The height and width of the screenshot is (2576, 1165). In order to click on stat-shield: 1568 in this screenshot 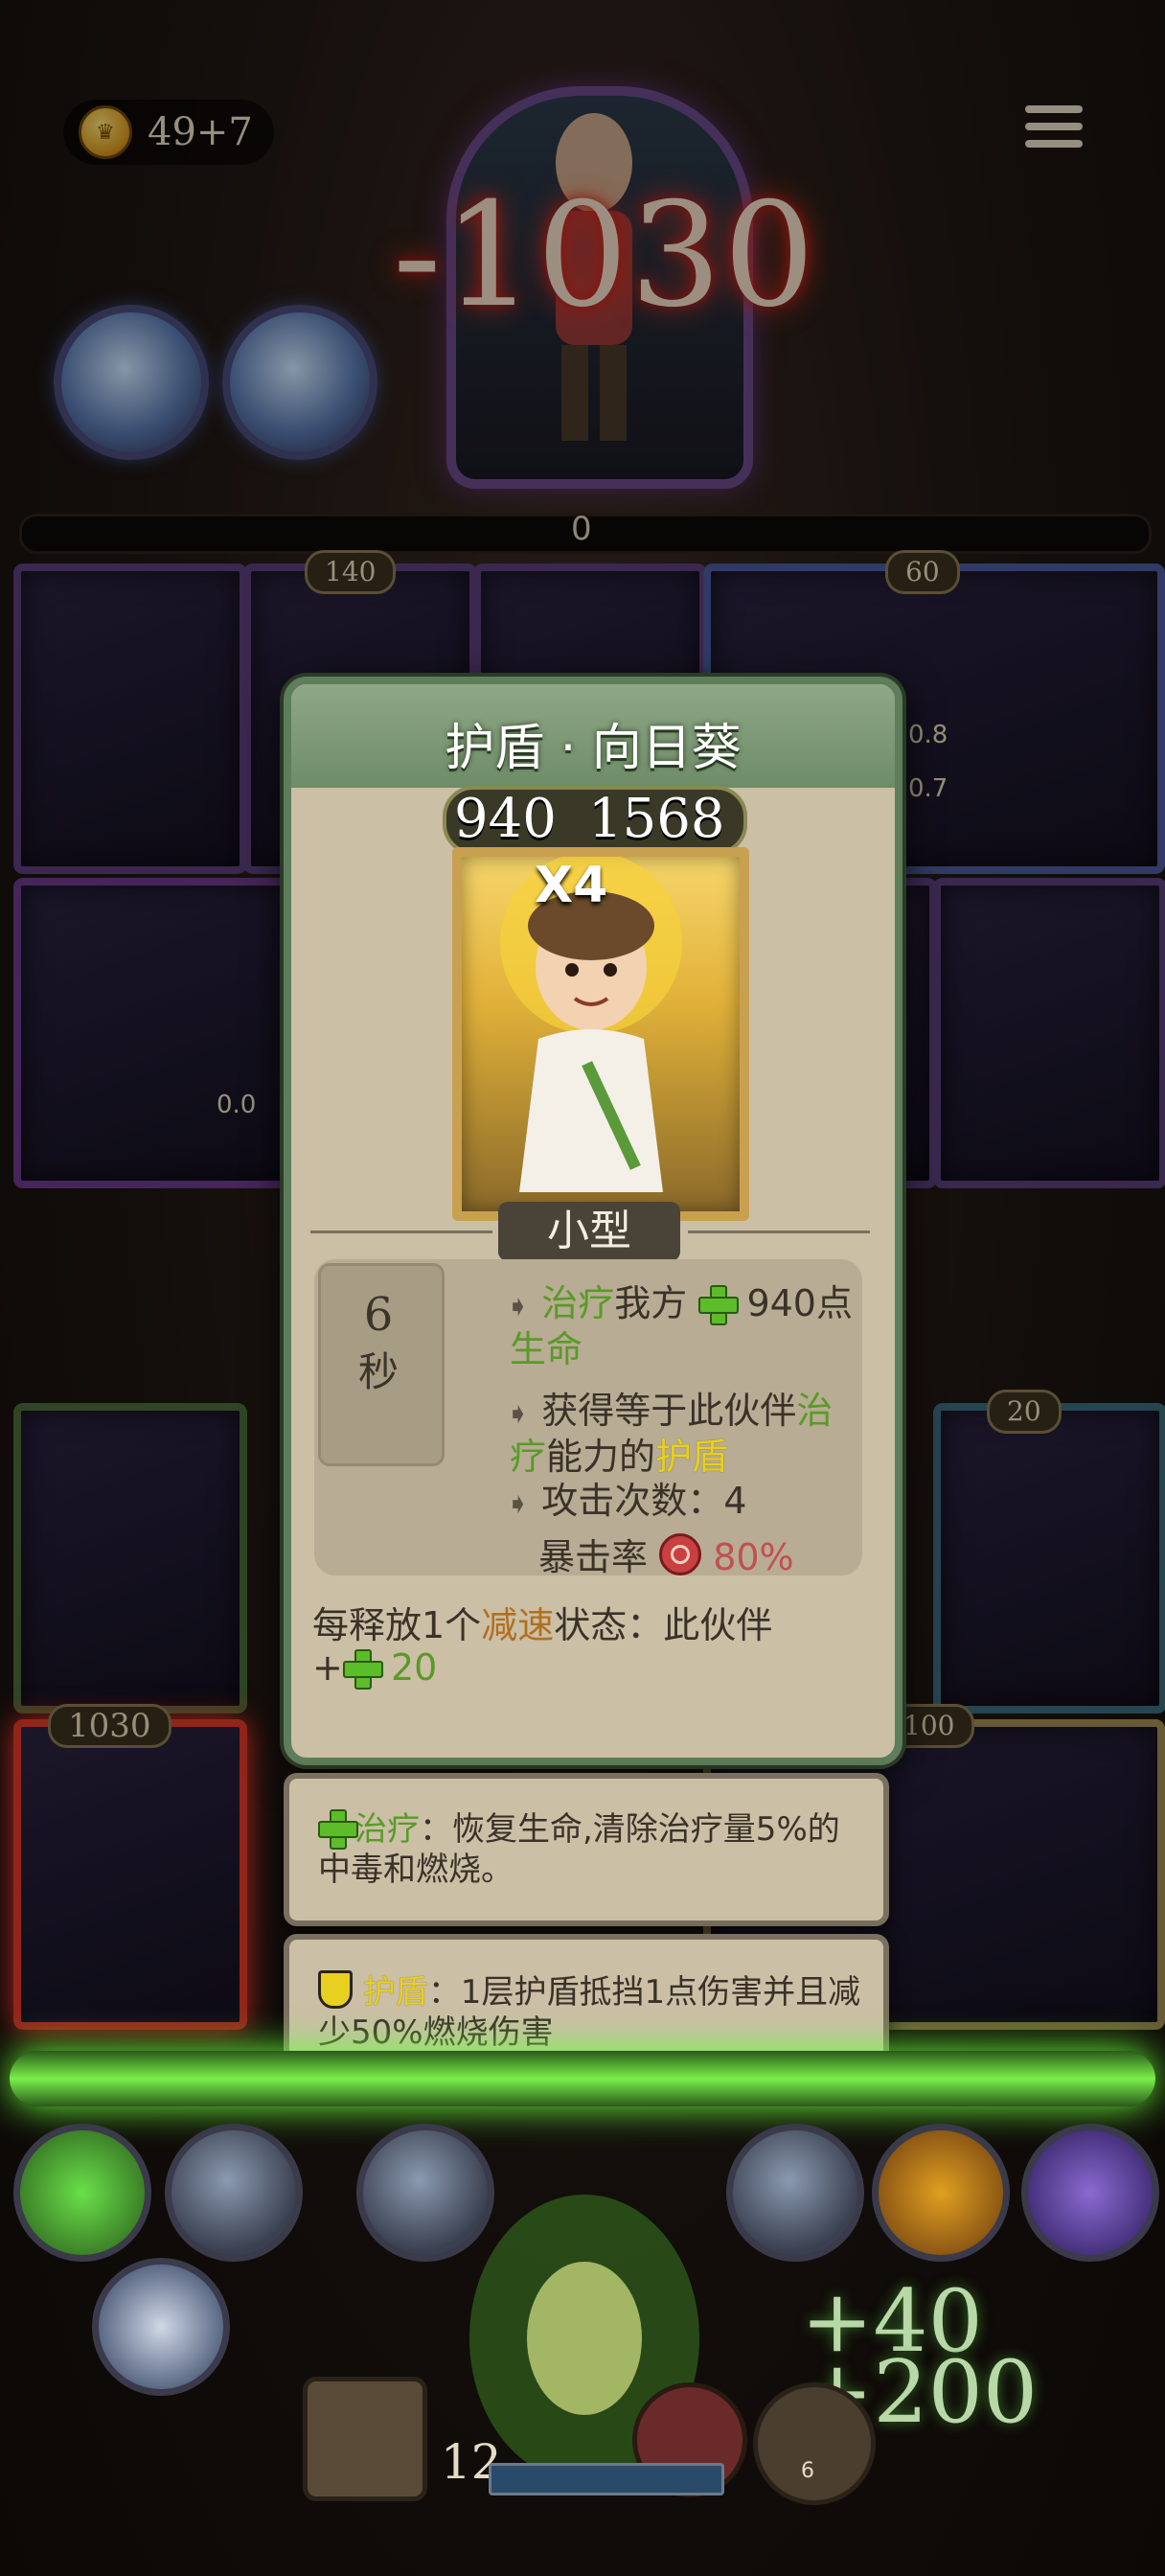, I will do `click(656, 819)`.